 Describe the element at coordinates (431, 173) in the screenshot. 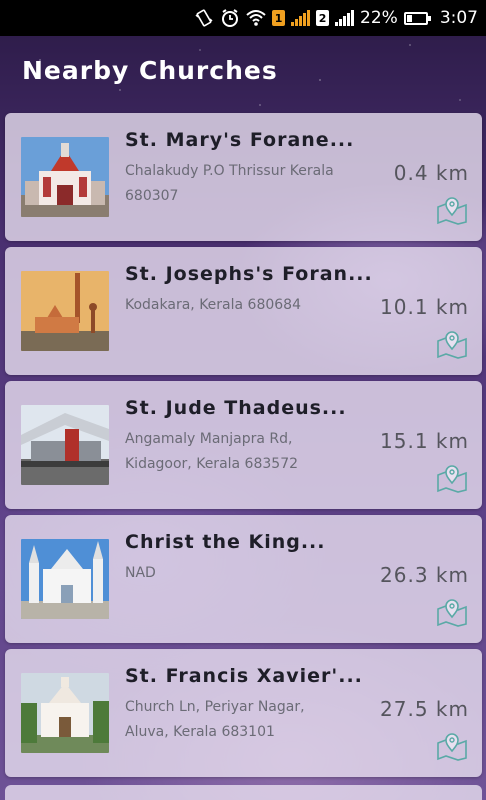

I see `church-distance: 0.4 km` at that location.